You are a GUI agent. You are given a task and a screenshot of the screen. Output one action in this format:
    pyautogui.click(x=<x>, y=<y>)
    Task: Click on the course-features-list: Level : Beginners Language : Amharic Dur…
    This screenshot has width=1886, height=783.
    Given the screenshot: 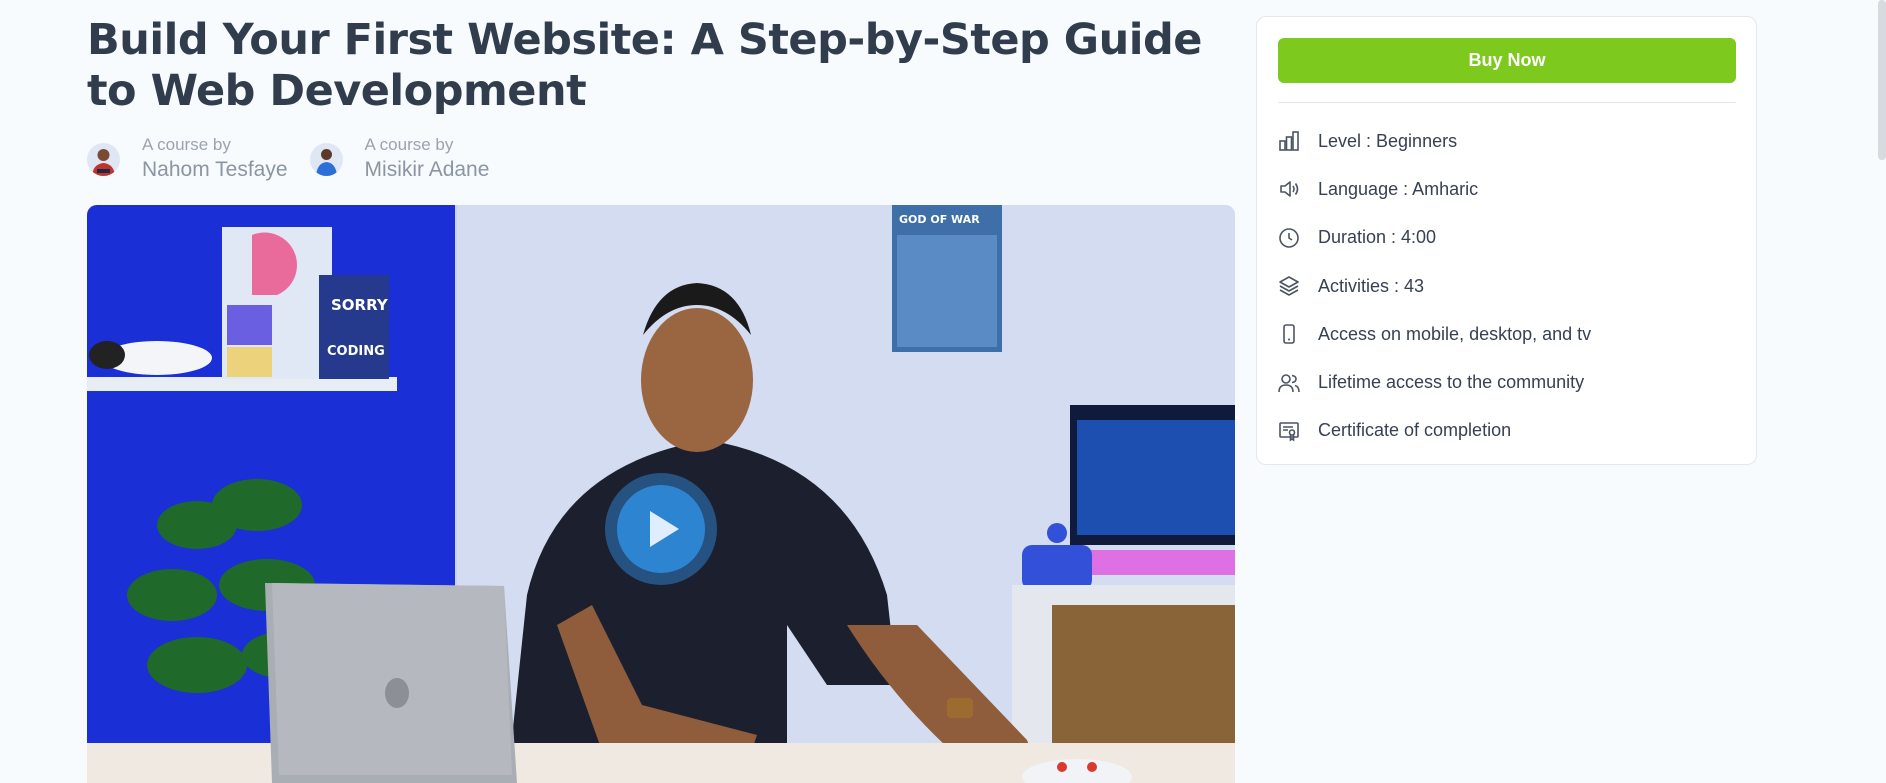 What is the action you would take?
    pyautogui.click(x=1507, y=286)
    